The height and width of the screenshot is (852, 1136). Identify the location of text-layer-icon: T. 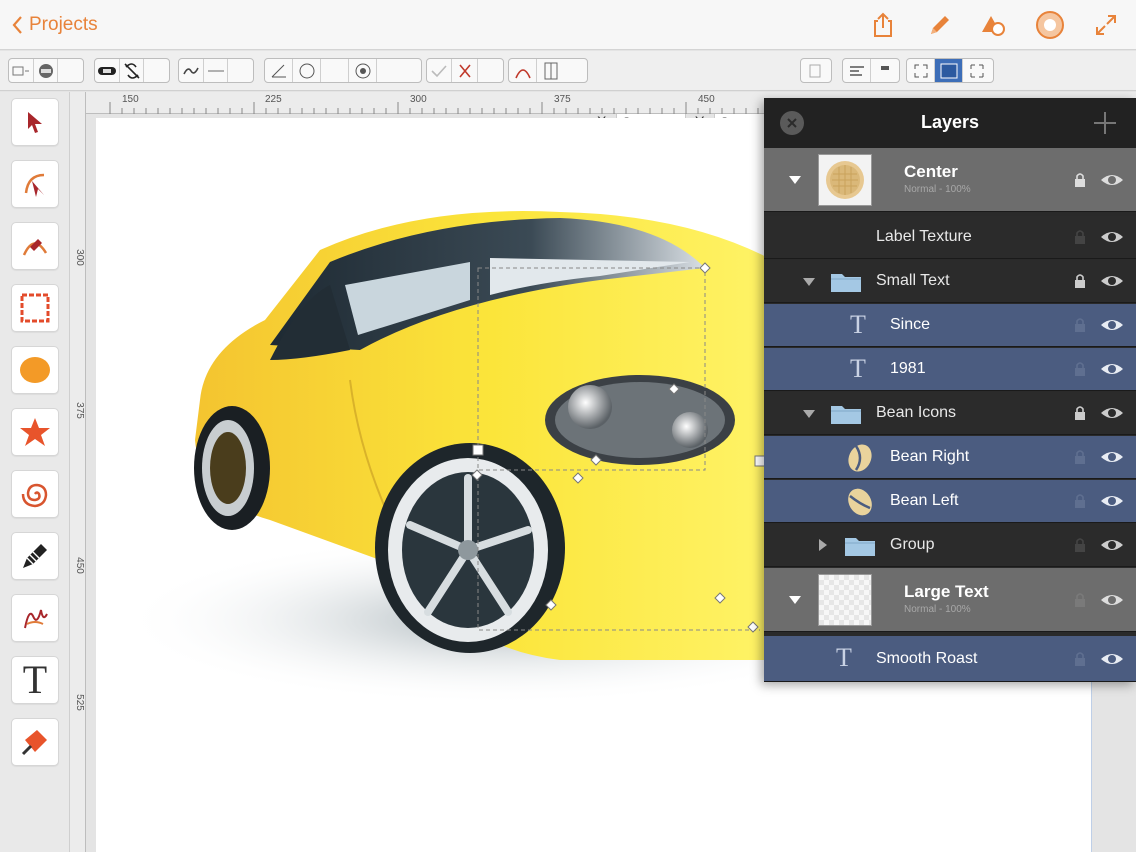
(858, 324).